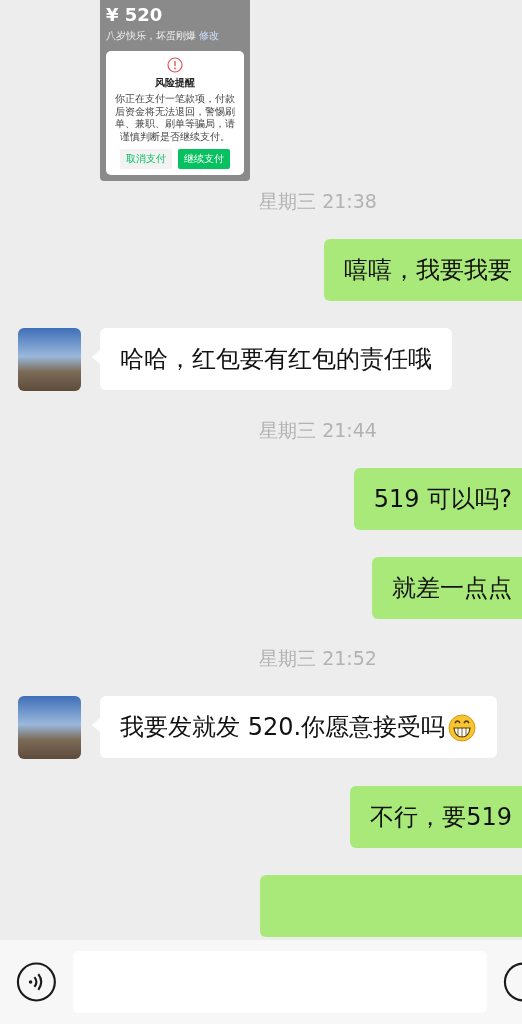  What do you see at coordinates (163, 36) in the screenshot?
I see `payment-note: 八岁快乐，坏蛋刚爆 修改` at bounding box center [163, 36].